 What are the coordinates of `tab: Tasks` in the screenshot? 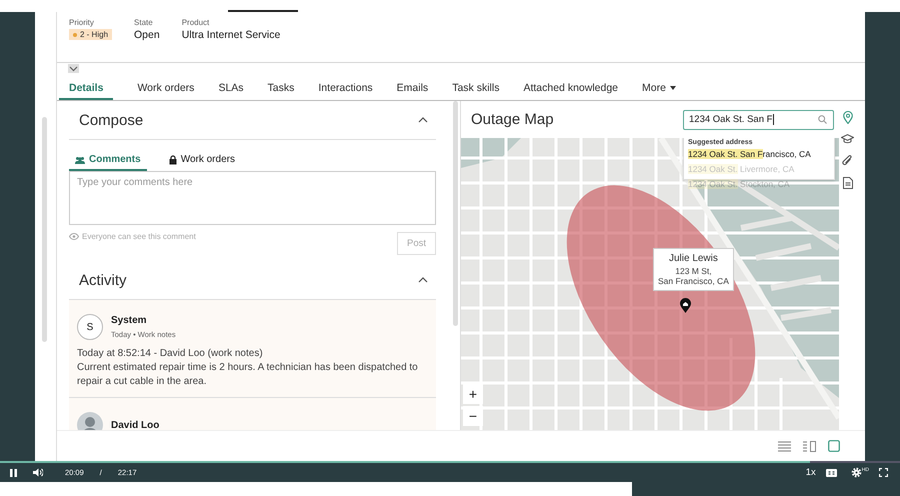 It's located at (281, 88).